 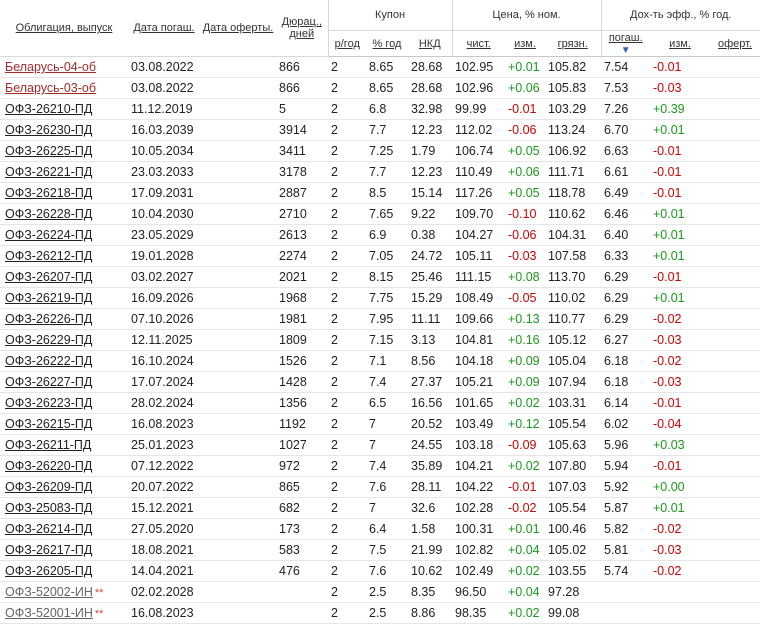 I want to click on bond-link: ОФЗ-26220-ПД, so click(x=48, y=466).